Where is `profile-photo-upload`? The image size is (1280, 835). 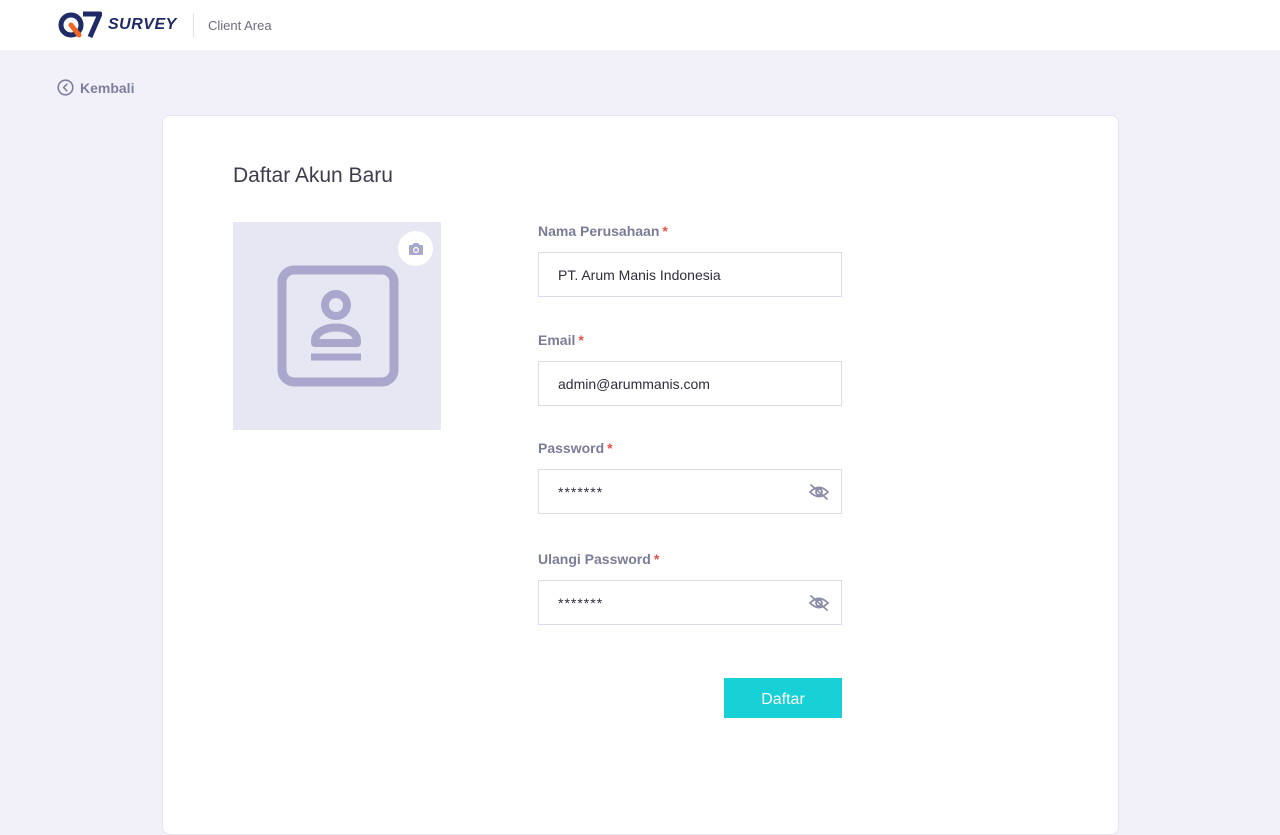 profile-photo-upload is located at coordinates (337, 326).